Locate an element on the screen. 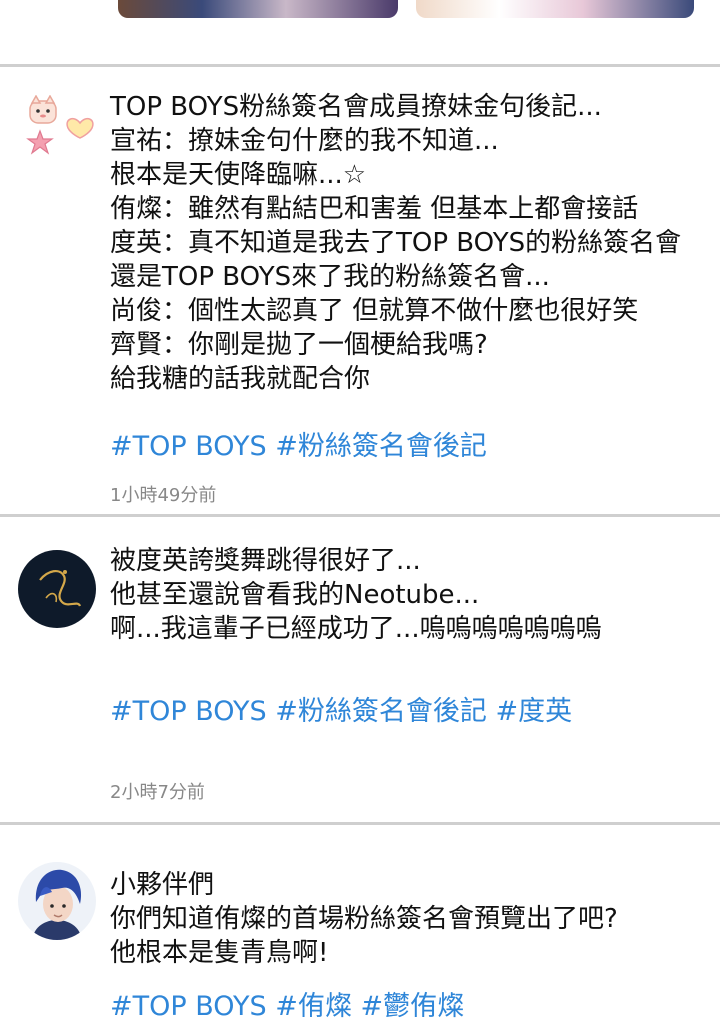  hashtag-list: #TOP BOYS #粉絲簽名會後記 #度英 is located at coordinates (415, 712).